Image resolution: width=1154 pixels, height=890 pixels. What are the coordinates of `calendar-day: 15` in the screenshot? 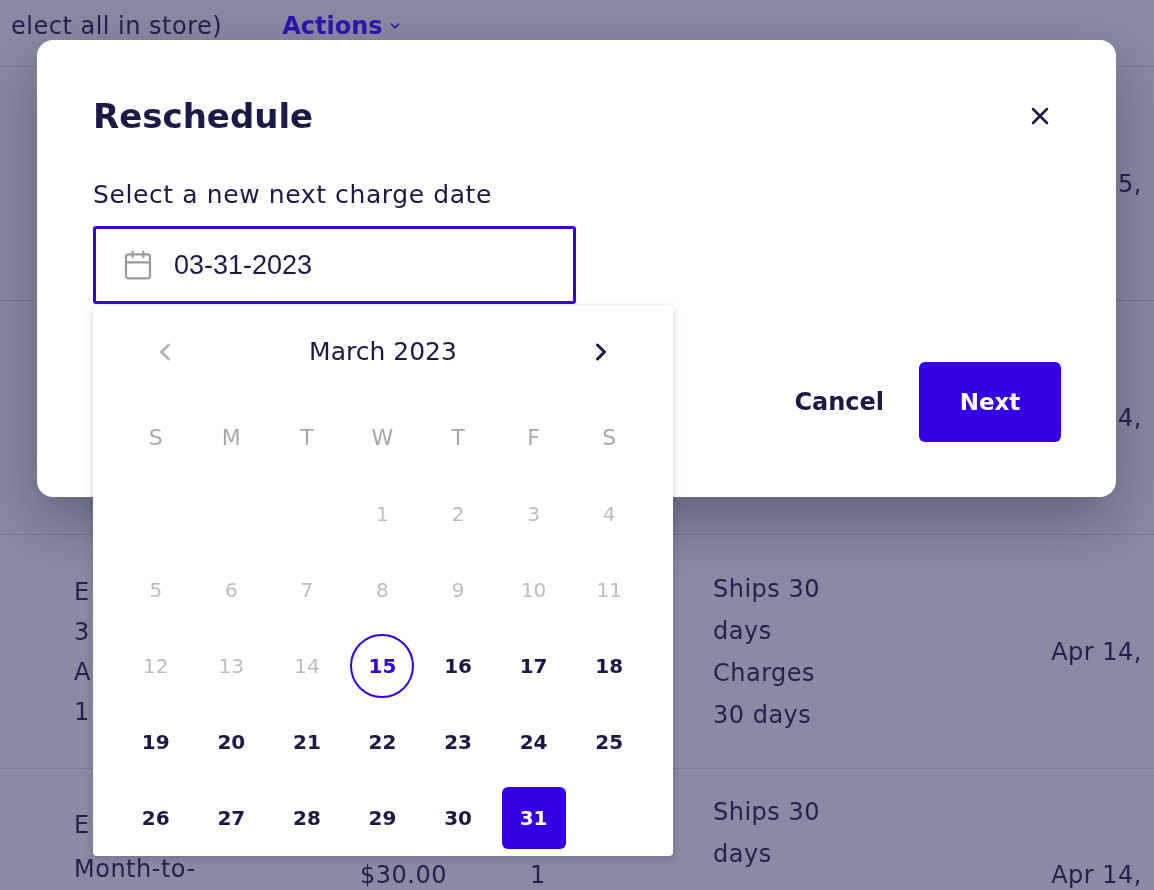 It's located at (382, 666).